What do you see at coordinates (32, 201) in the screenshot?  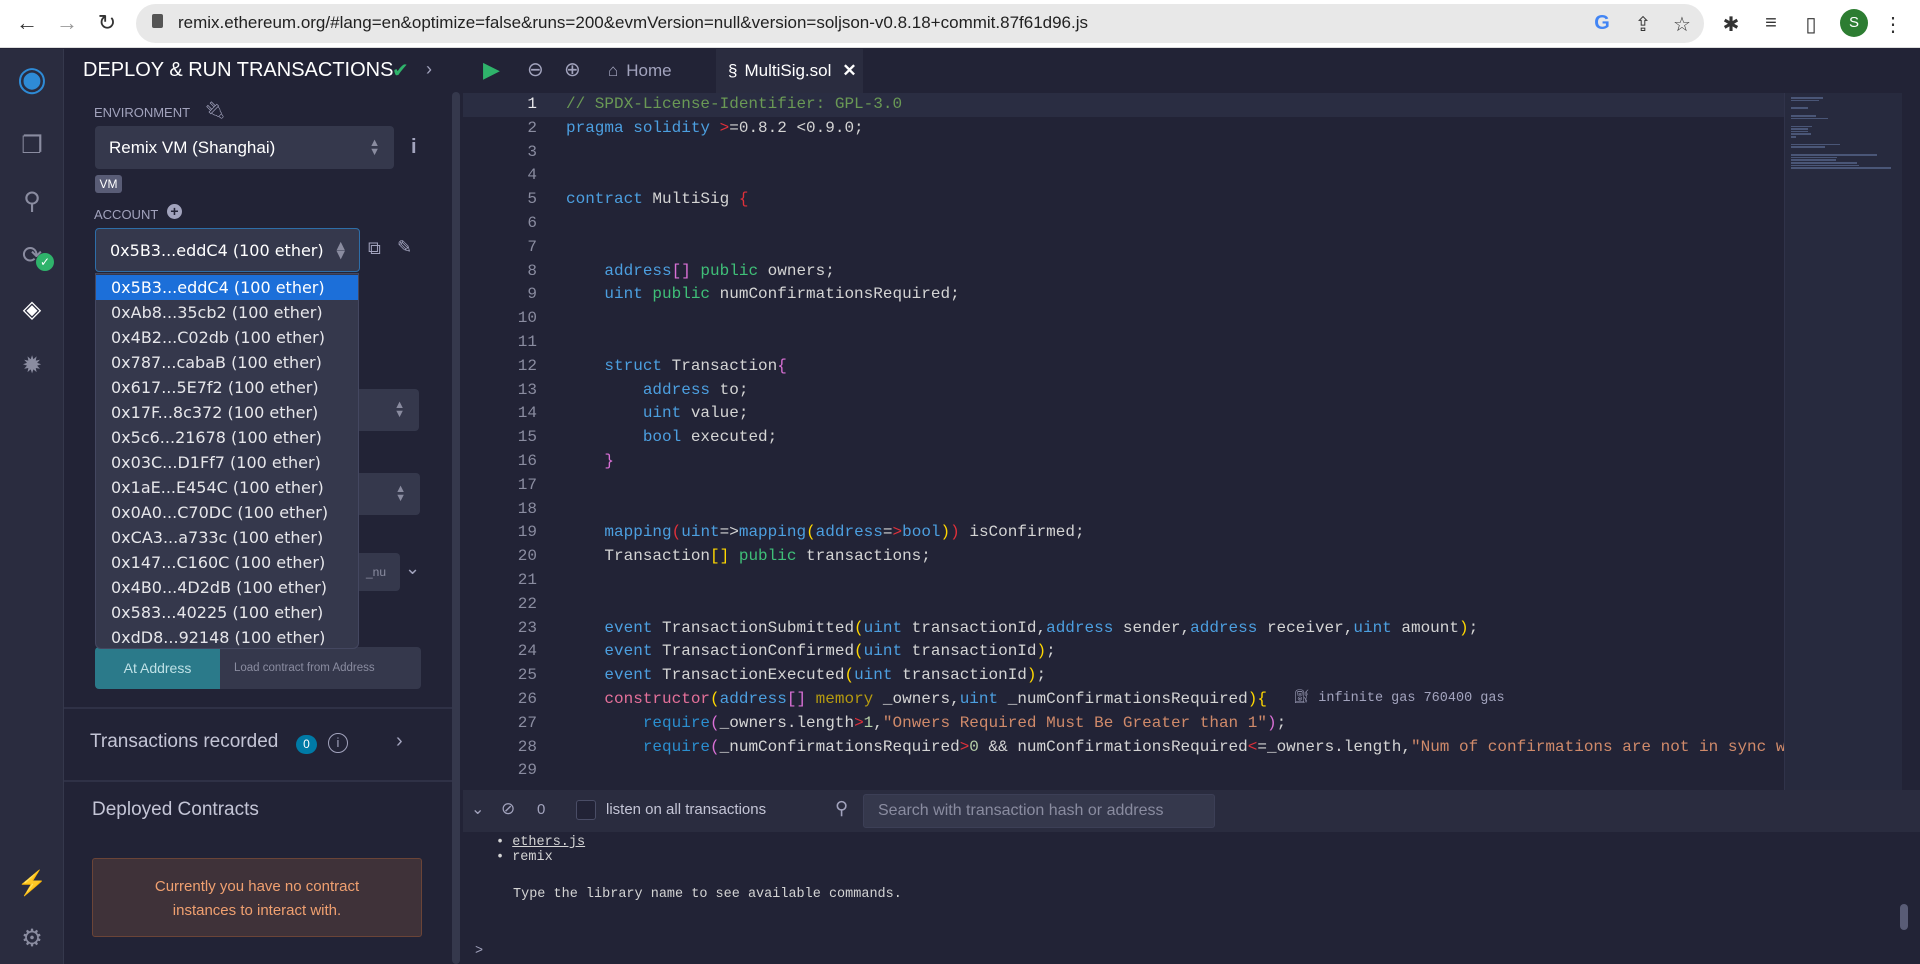 I see `search-icon: ⚲` at bounding box center [32, 201].